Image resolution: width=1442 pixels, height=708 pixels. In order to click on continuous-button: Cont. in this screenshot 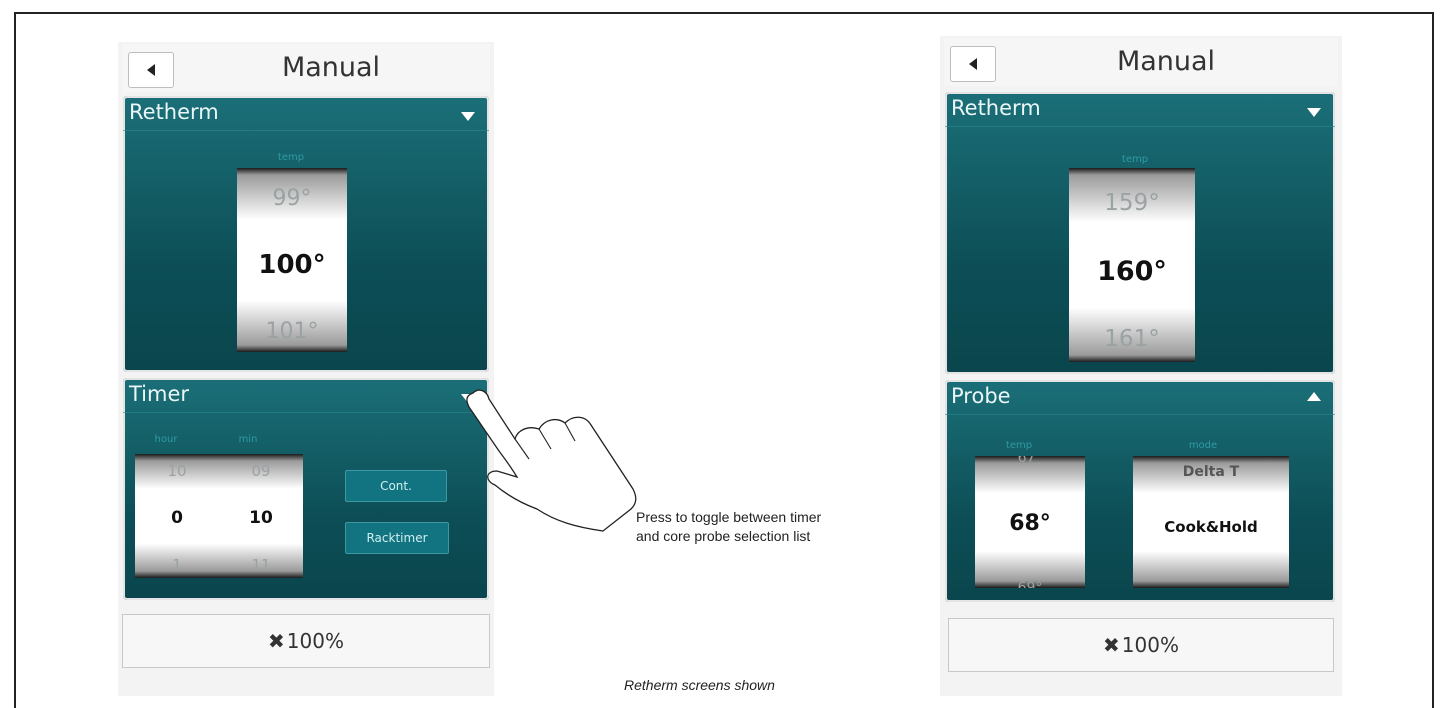, I will do `click(396, 486)`.